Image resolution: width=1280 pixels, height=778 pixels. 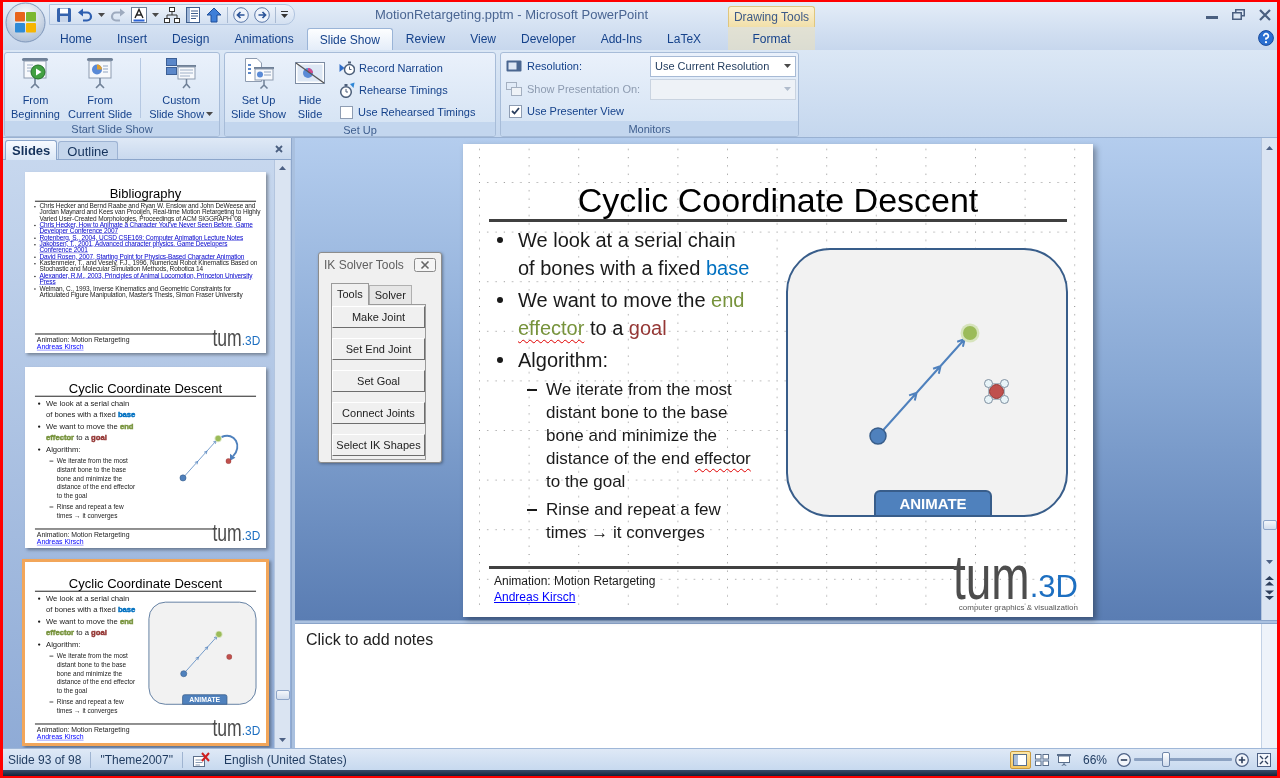 I want to click on pane-tab: Slides, so click(x=31, y=150).